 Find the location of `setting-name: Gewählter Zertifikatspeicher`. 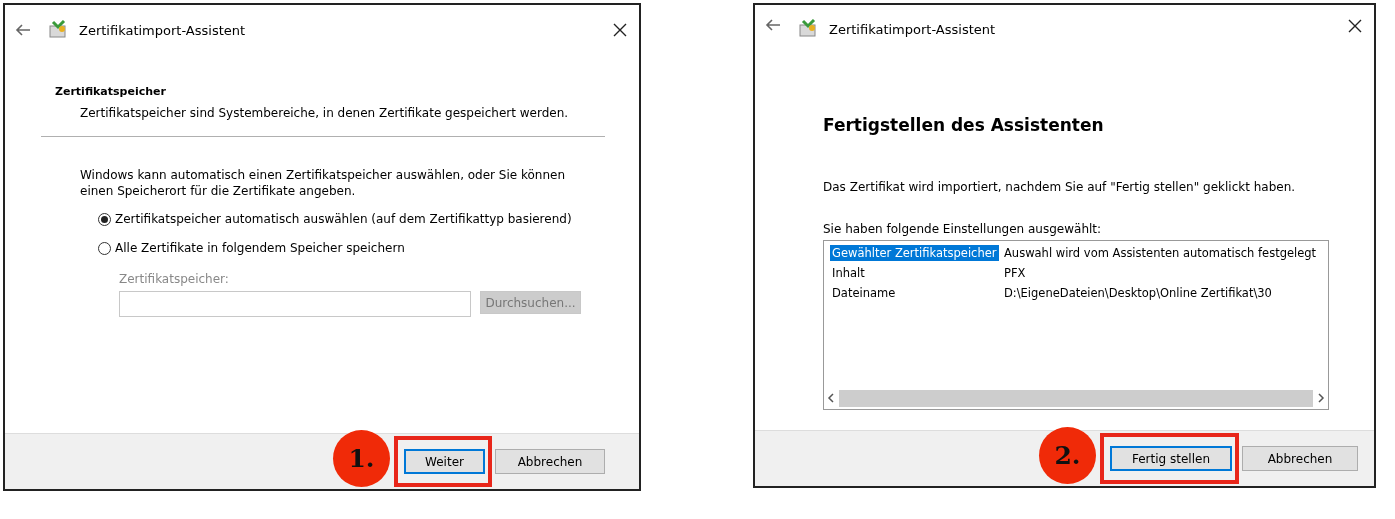

setting-name: Gewählter Zertifikatspeicher is located at coordinates (914, 252).